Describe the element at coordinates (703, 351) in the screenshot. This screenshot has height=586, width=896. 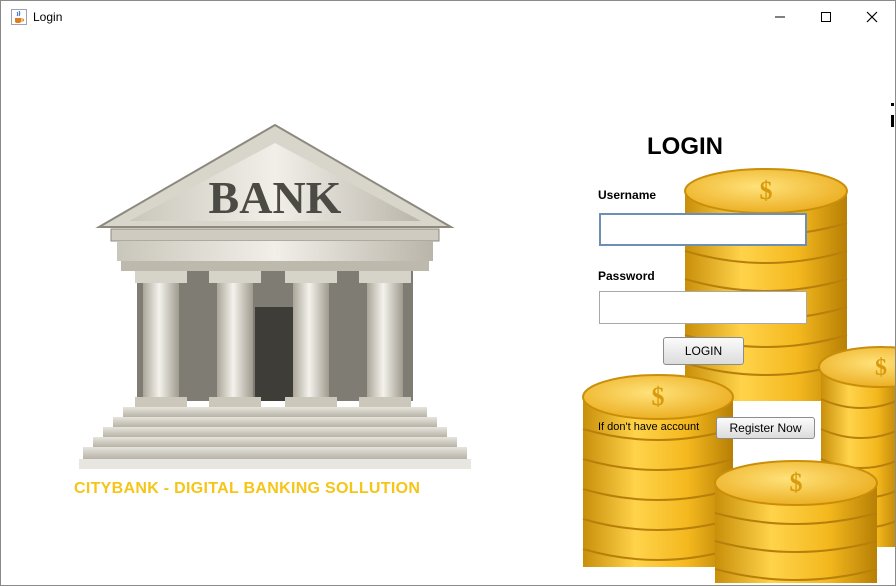
I see `login-button: LOGIN` at that location.